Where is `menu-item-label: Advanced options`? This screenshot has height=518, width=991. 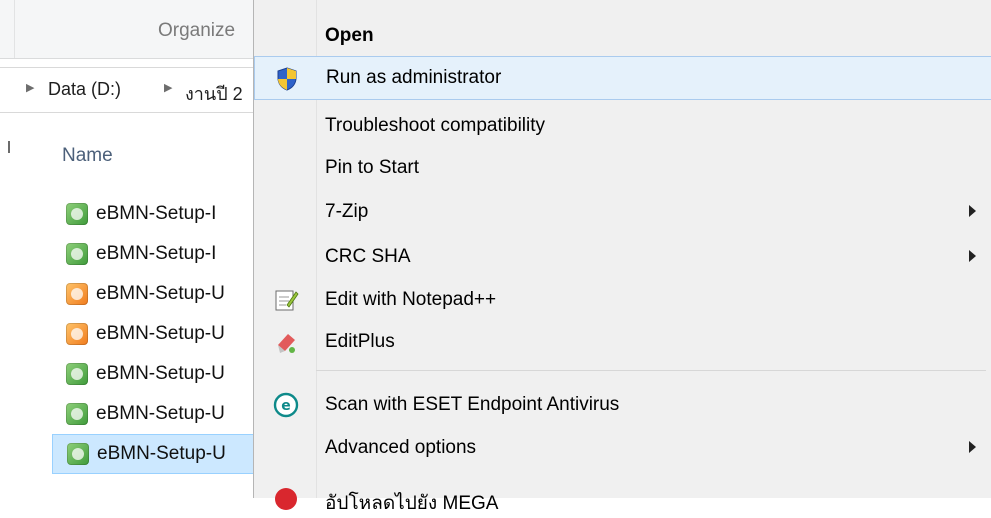 menu-item-label: Advanced options is located at coordinates (401, 447).